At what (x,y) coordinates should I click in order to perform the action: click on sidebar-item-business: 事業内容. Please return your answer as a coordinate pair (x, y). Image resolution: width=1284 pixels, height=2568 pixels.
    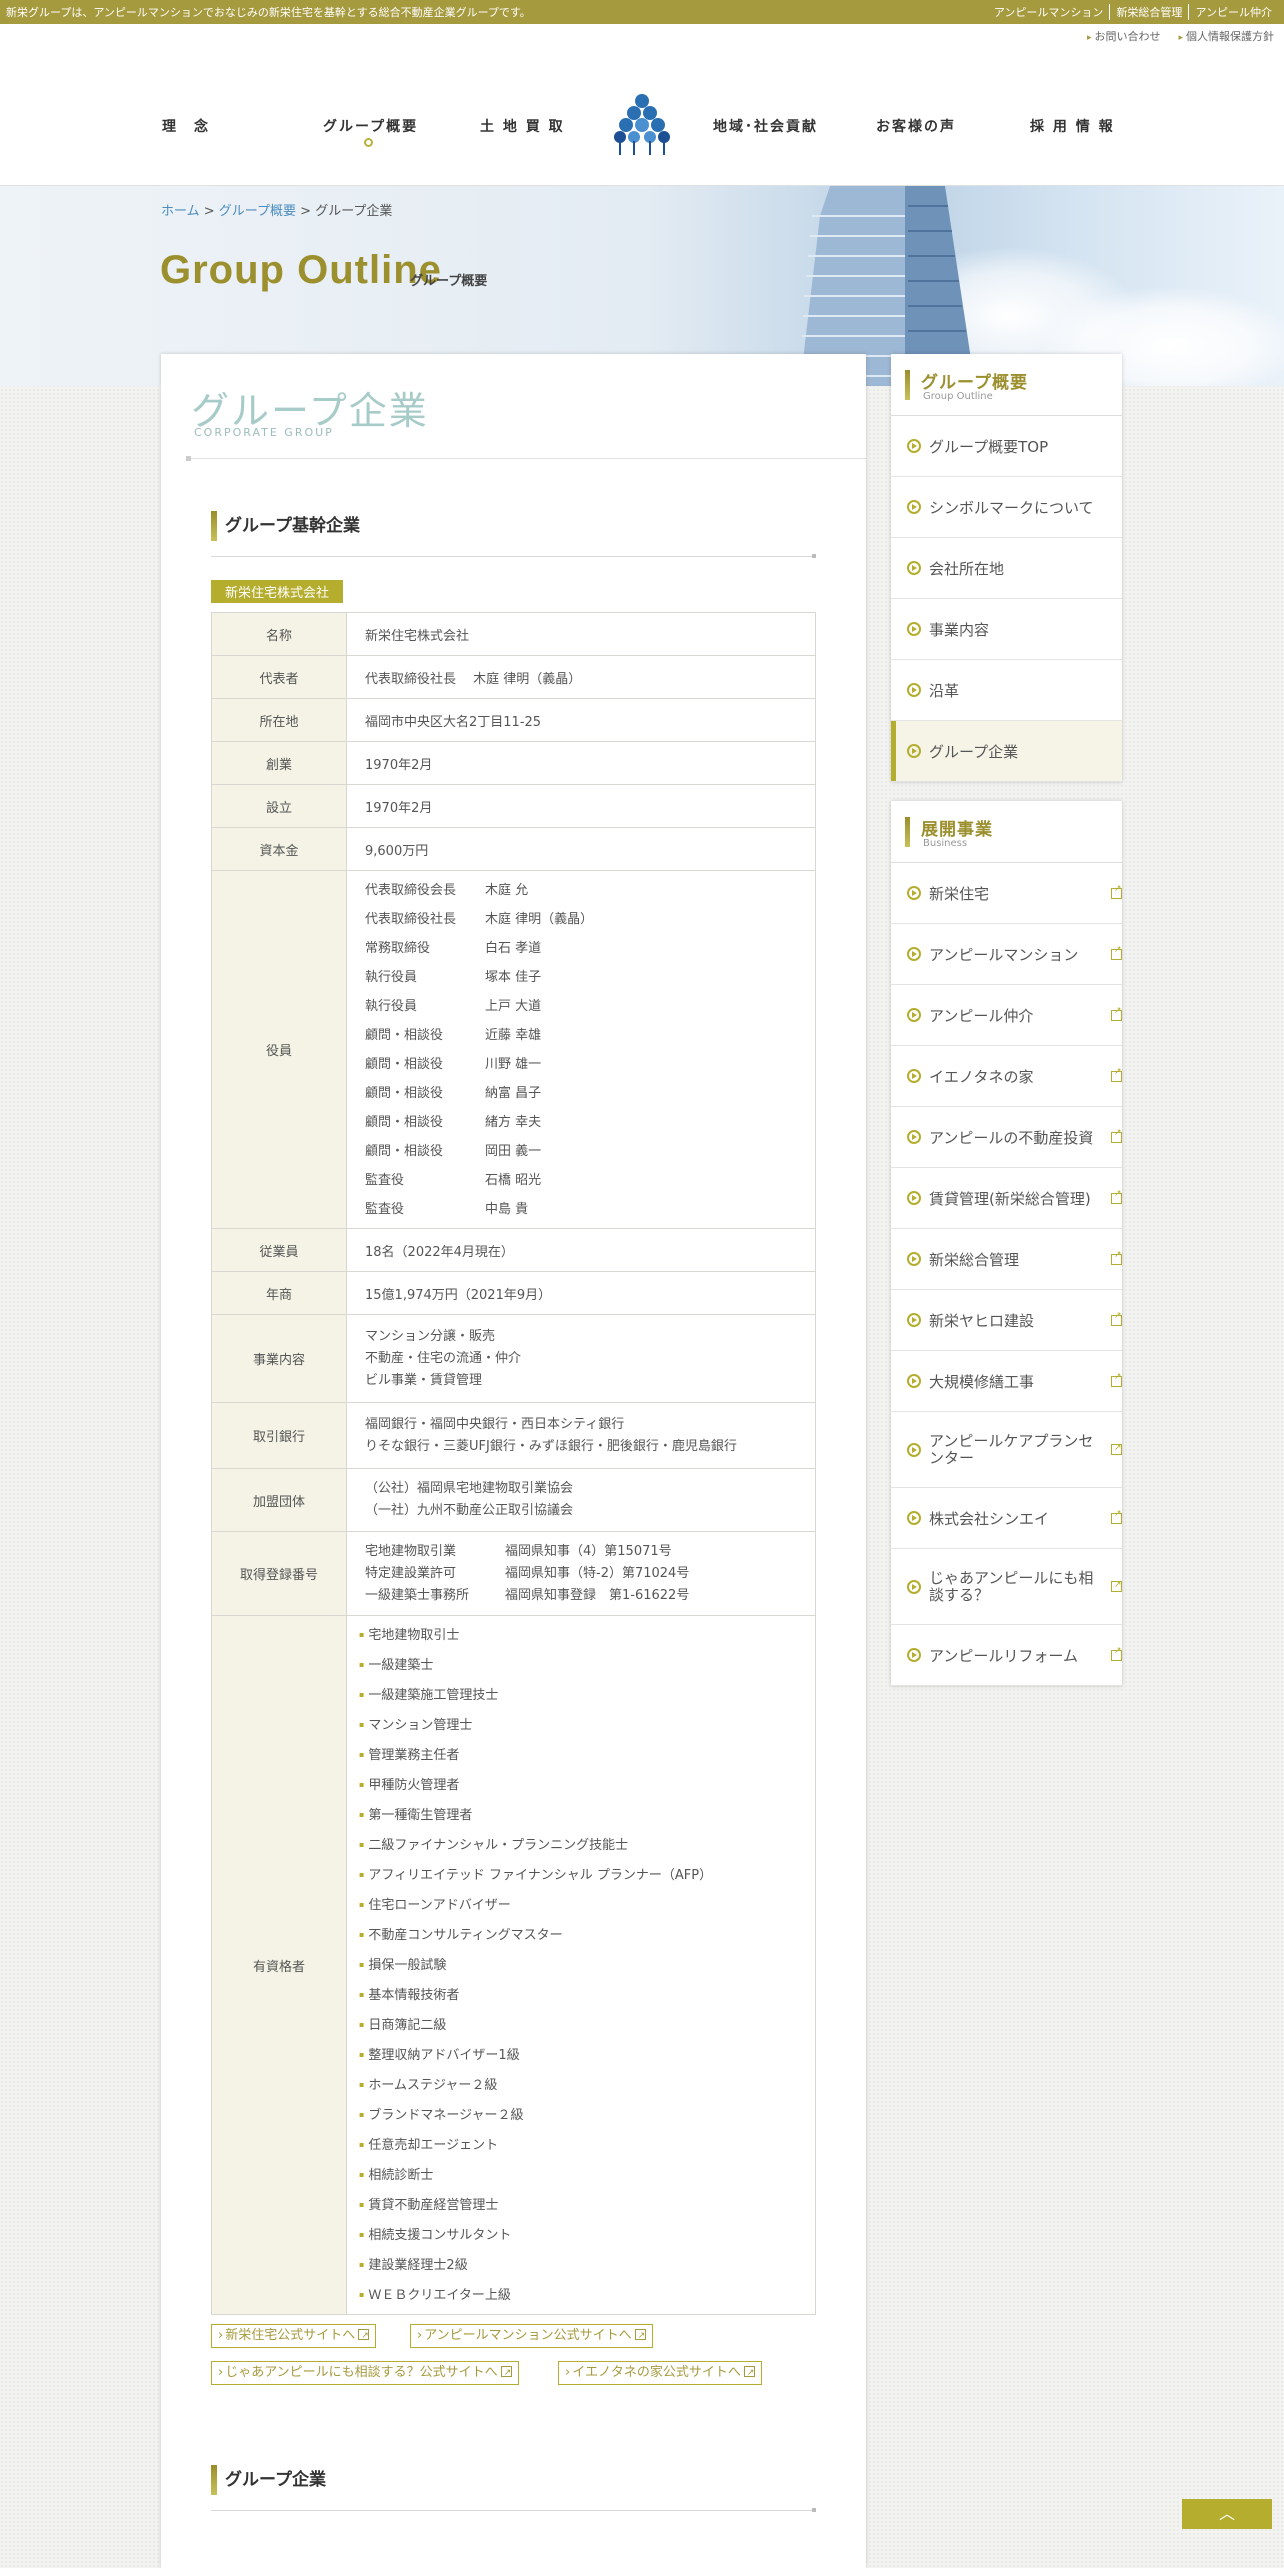
    Looking at the image, I should click on (1006, 629).